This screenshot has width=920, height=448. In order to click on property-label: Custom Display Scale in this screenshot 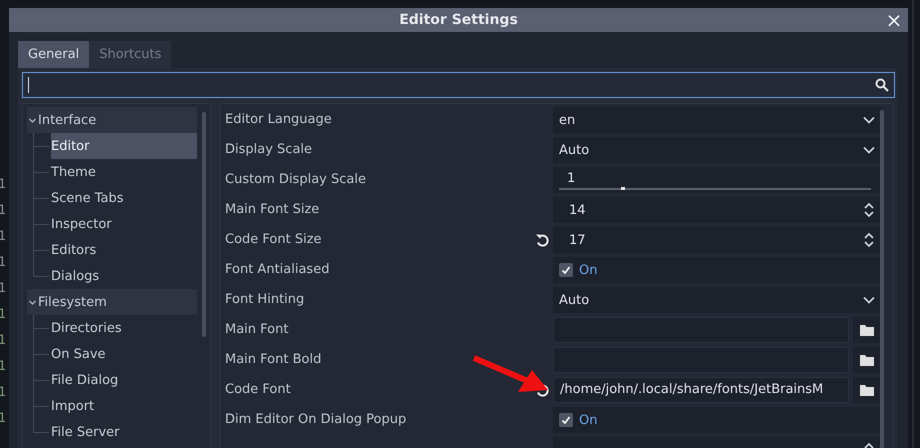, I will do `click(295, 180)`.